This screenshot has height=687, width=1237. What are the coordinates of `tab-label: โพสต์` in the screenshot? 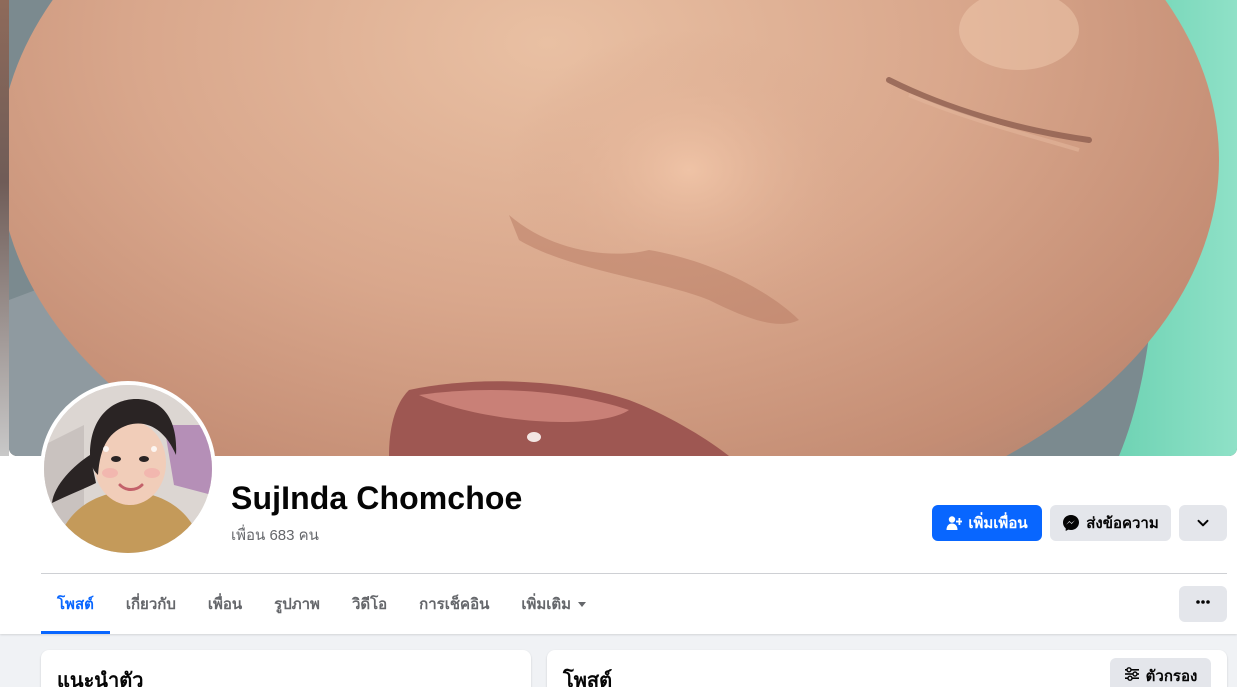 It's located at (75, 604).